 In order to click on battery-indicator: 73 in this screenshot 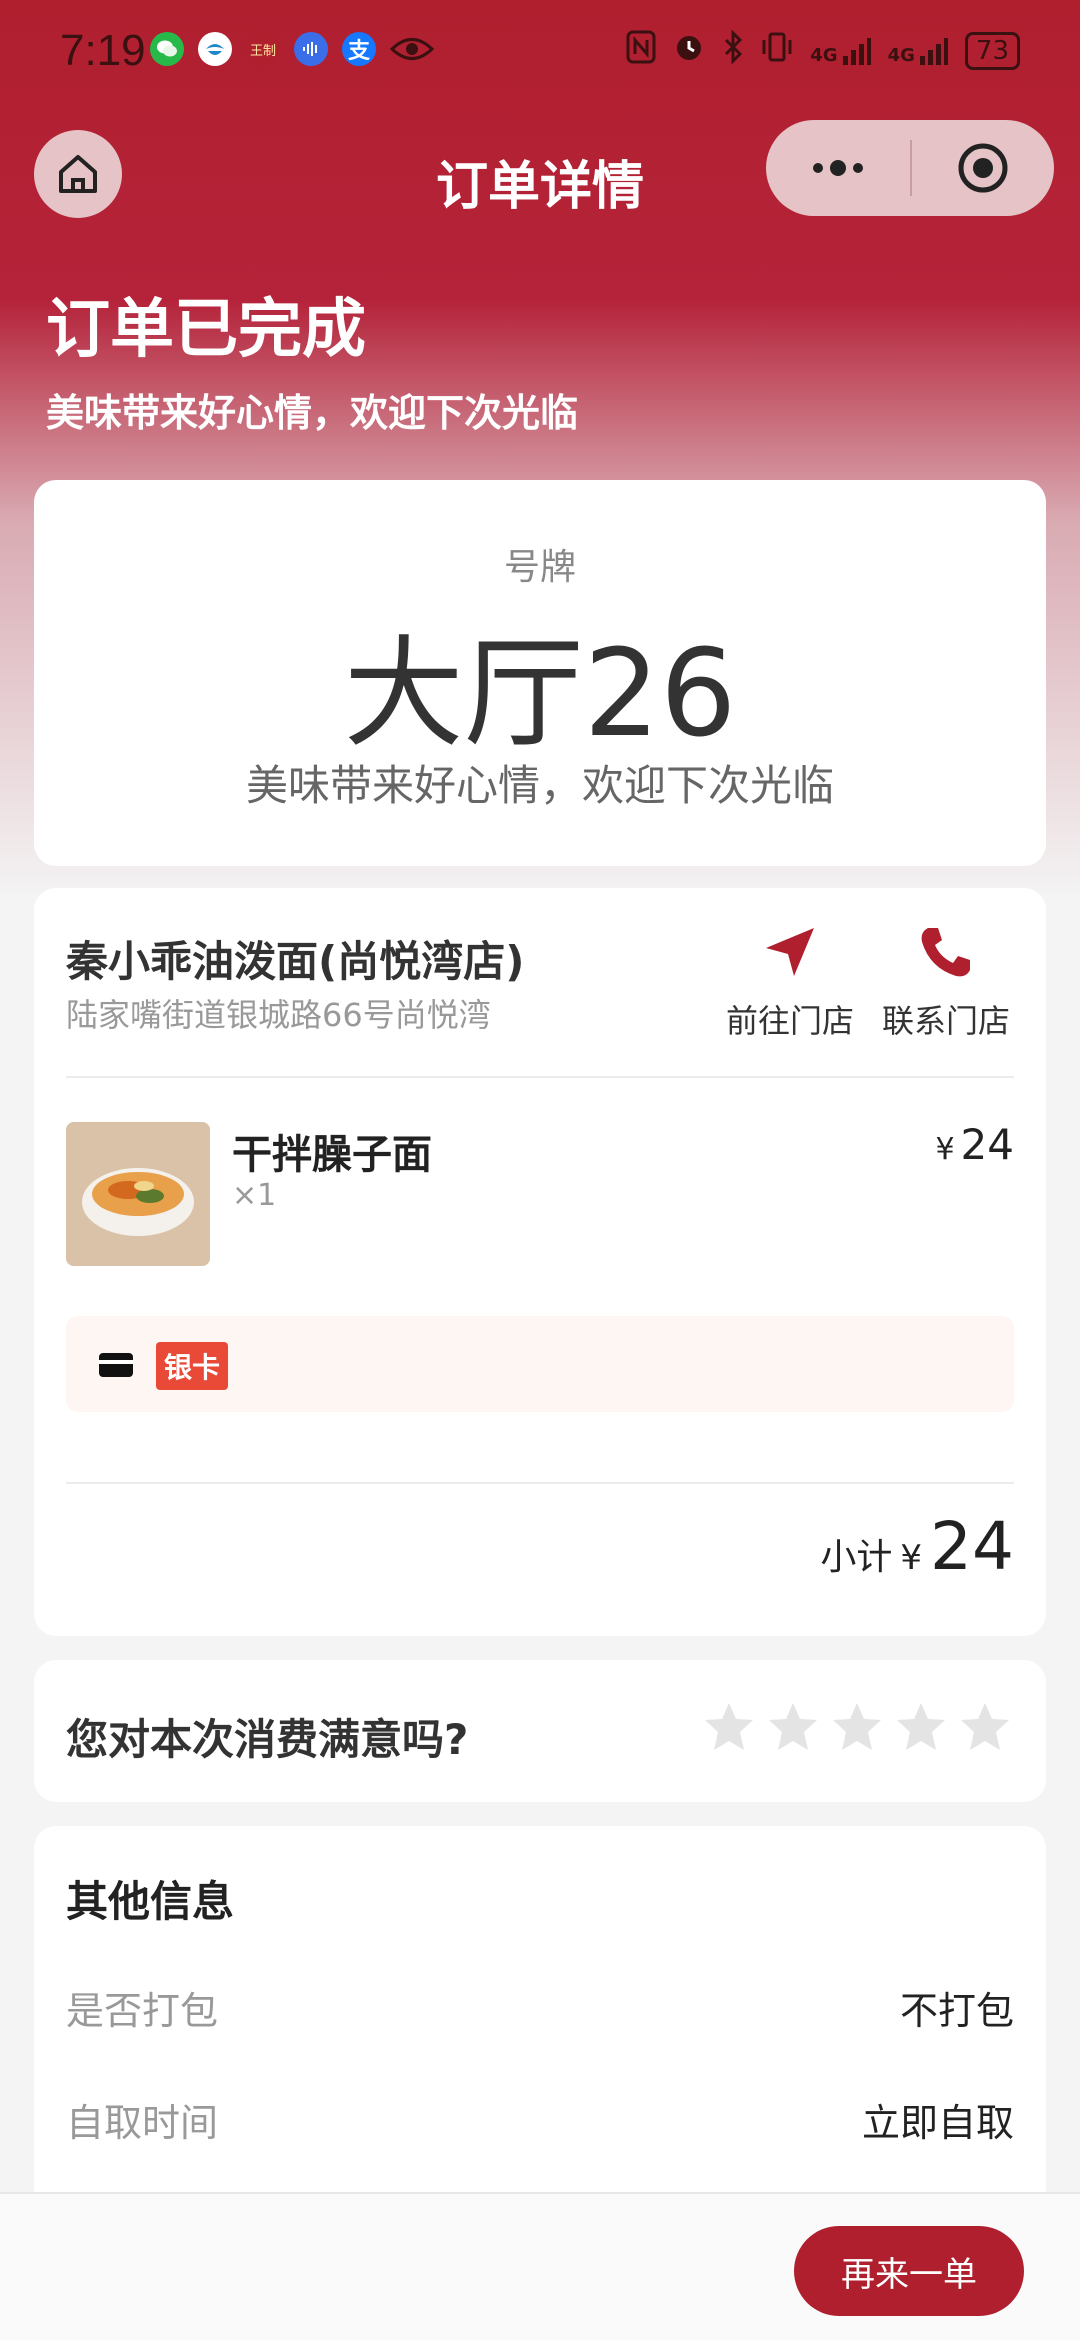, I will do `click(992, 50)`.